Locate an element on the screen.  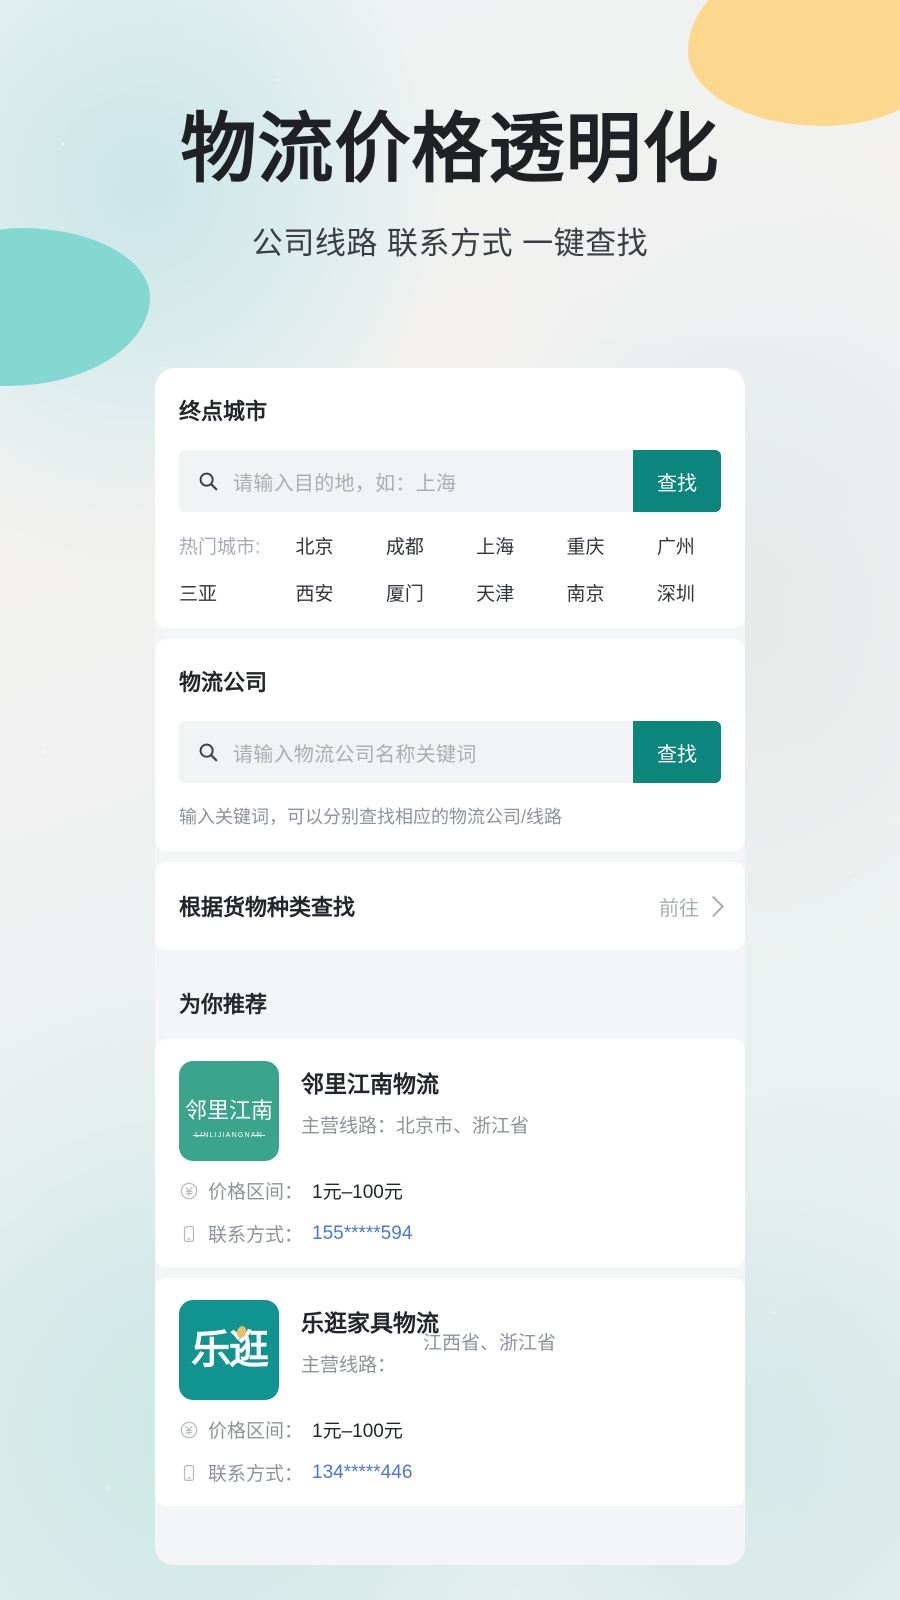
company-logo-subtext: LINLIJIANGNAN is located at coordinates (229, 1135).